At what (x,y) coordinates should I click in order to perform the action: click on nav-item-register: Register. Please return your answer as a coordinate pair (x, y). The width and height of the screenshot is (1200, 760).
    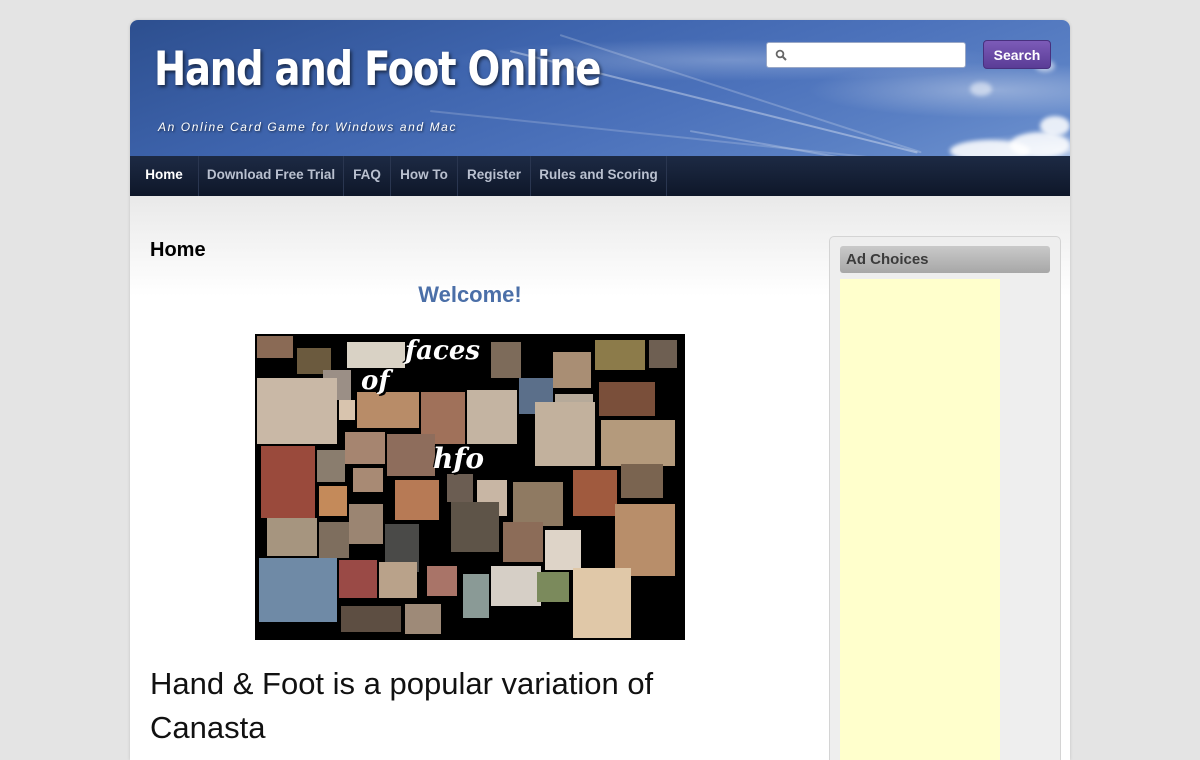
    Looking at the image, I should click on (494, 176).